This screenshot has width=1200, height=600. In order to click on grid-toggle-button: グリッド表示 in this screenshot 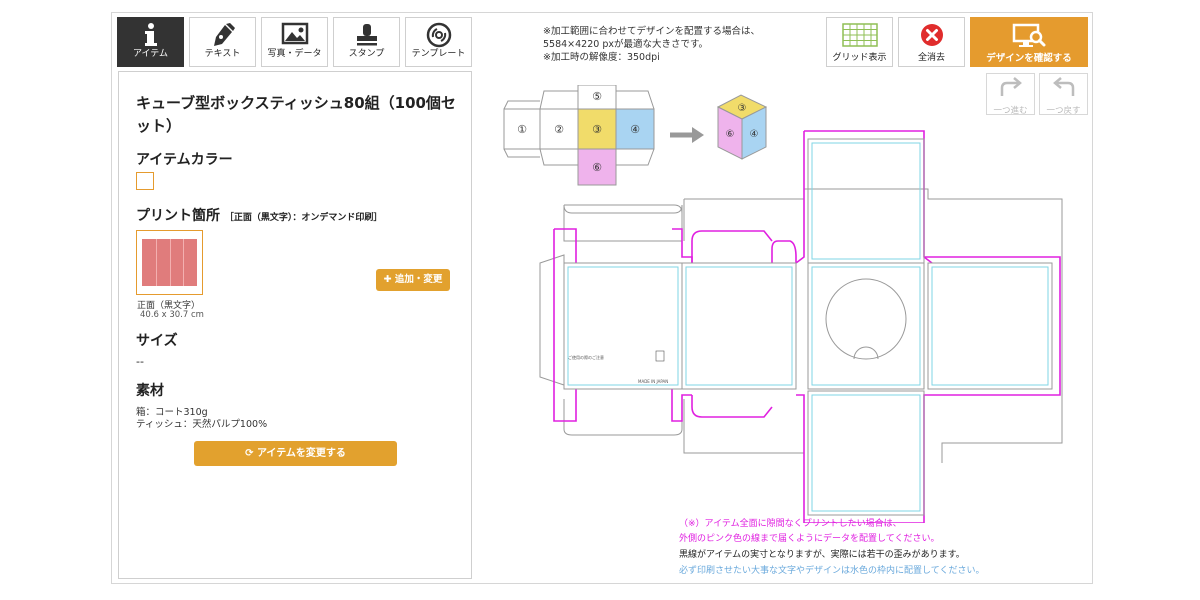, I will do `click(859, 42)`.